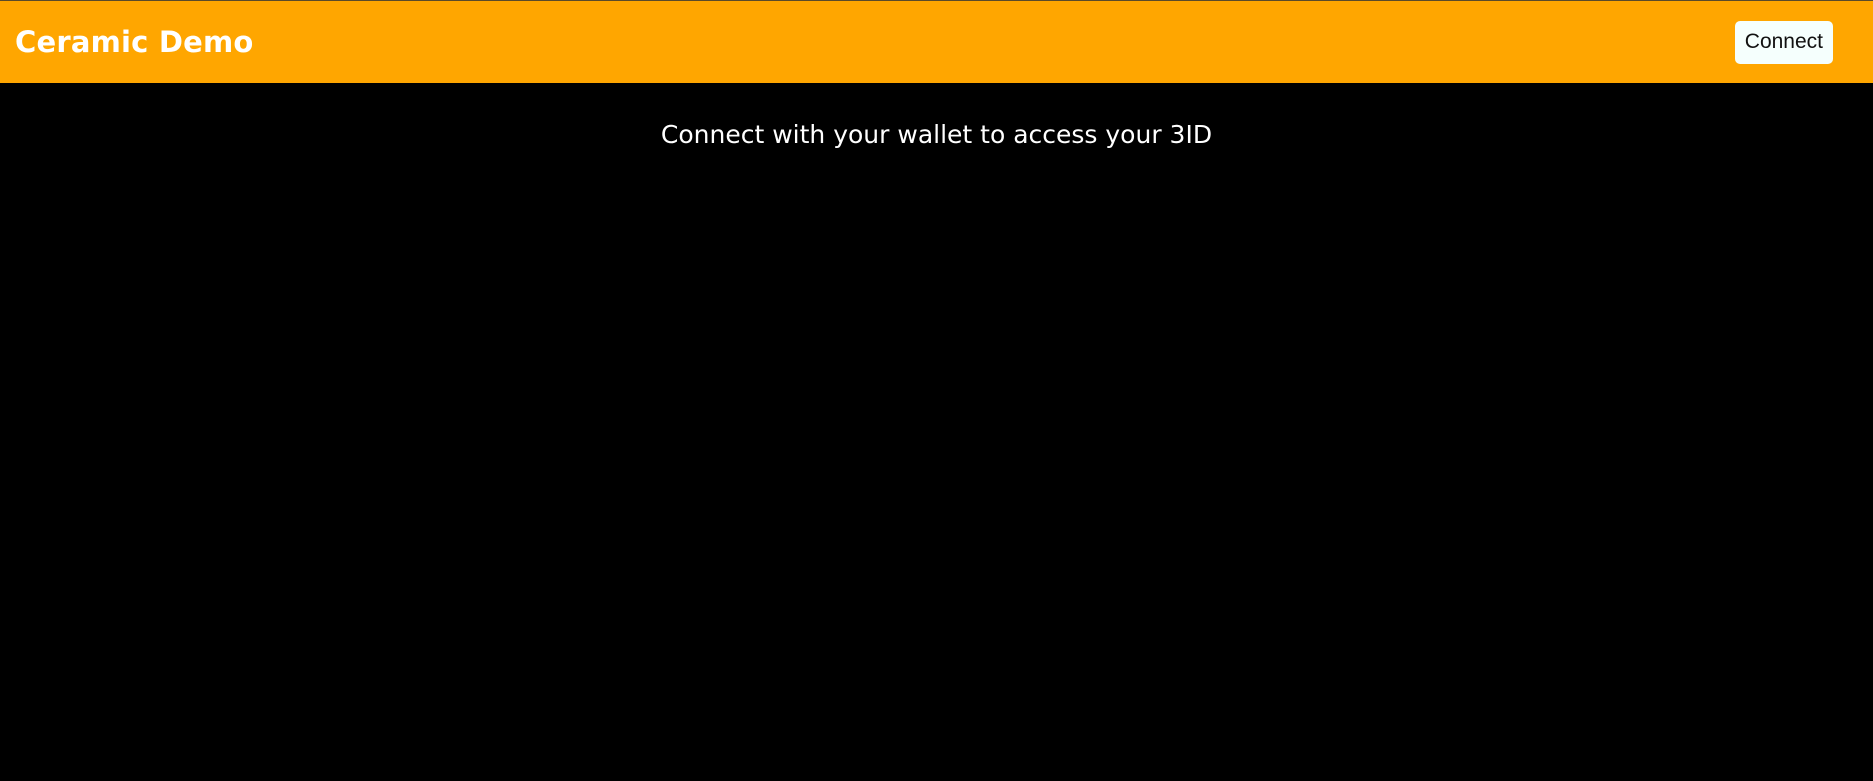 This screenshot has width=1873, height=781. I want to click on connect-button: Connect, so click(1783, 42).